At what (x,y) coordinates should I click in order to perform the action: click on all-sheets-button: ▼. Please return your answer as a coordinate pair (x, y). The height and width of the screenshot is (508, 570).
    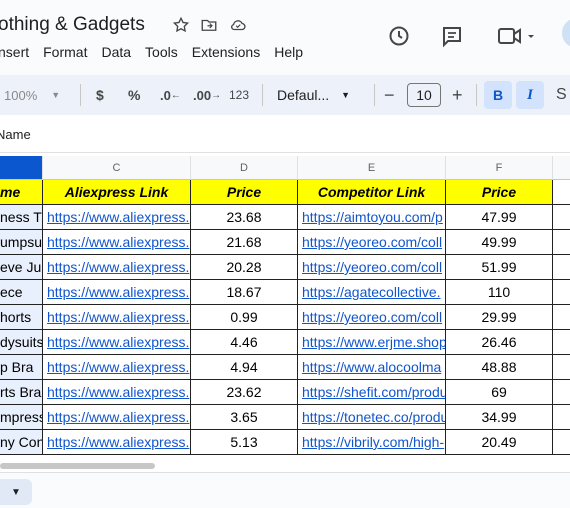
    Looking at the image, I should click on (16, 492).